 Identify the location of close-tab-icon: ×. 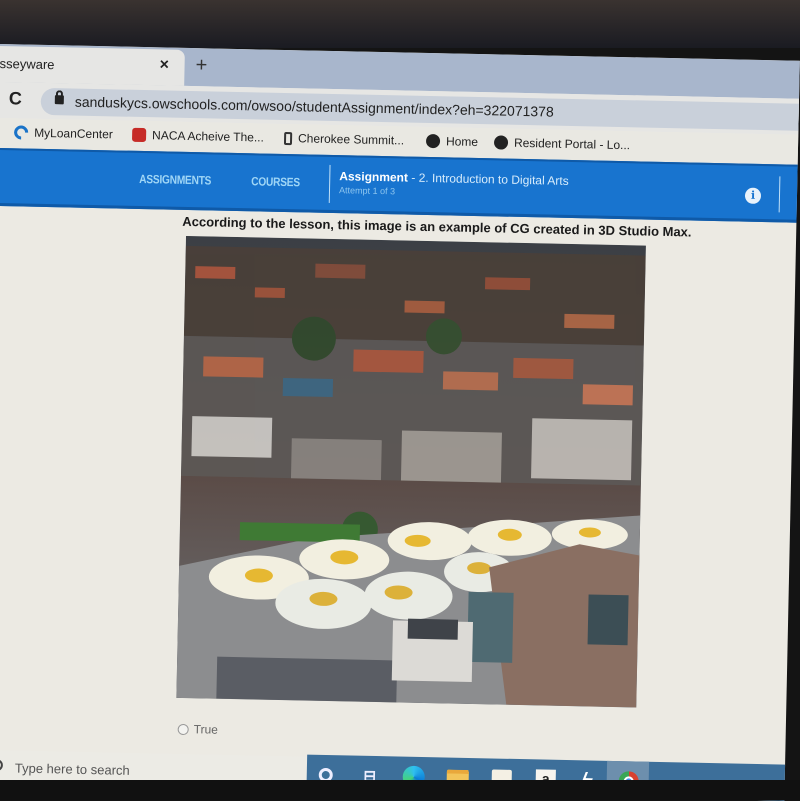
(164, 65).